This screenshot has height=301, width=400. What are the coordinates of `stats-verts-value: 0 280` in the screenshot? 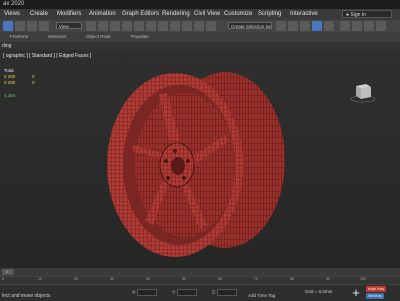 It's located at (10, 82).